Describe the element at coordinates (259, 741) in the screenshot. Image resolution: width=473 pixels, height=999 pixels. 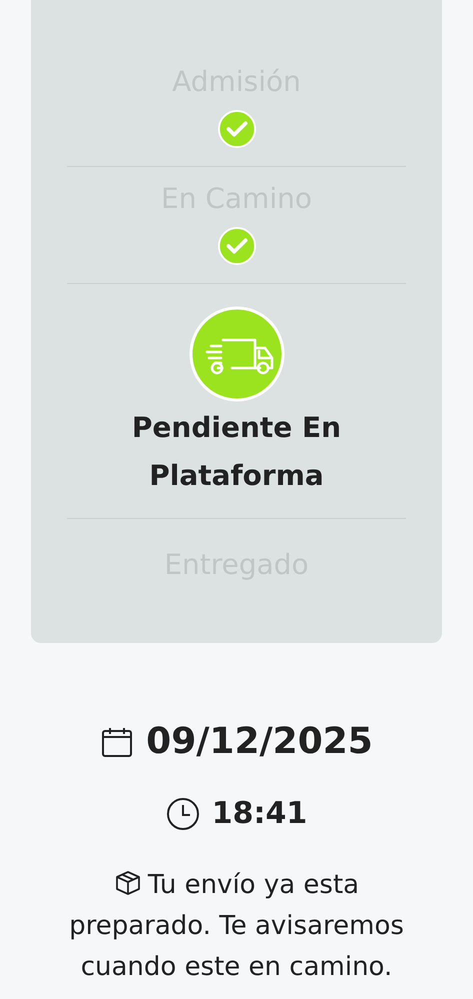
I see `delivery-date: 09/12/2025` at that location.